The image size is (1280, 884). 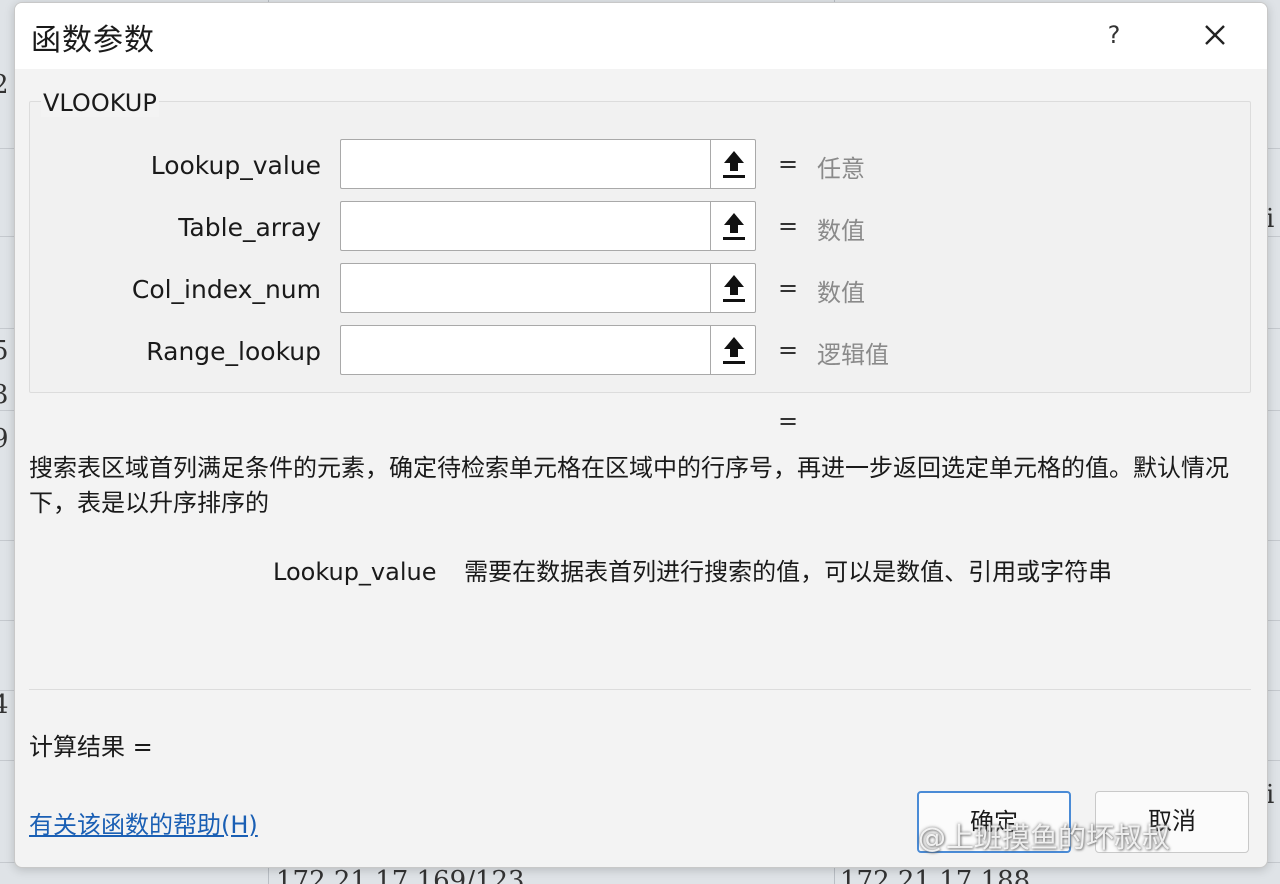 What do you see at coordinates (91, 747) in the screenshot?
I see `calculation-result: 计算结果 =` at bounding box center [91, 747].